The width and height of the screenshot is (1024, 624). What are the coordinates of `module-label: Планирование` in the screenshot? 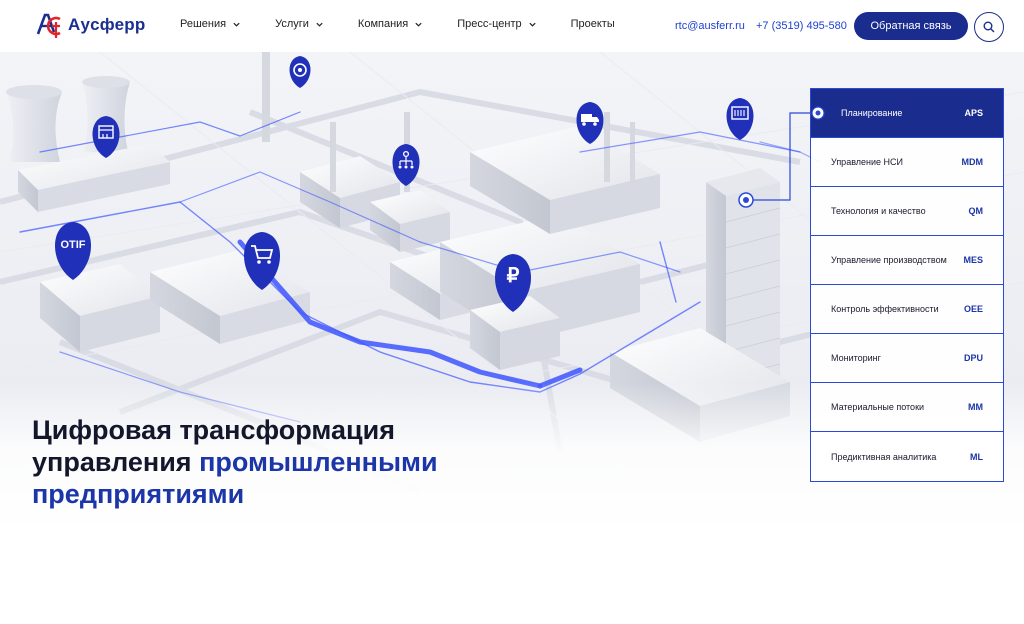 It's located at (872, 113).